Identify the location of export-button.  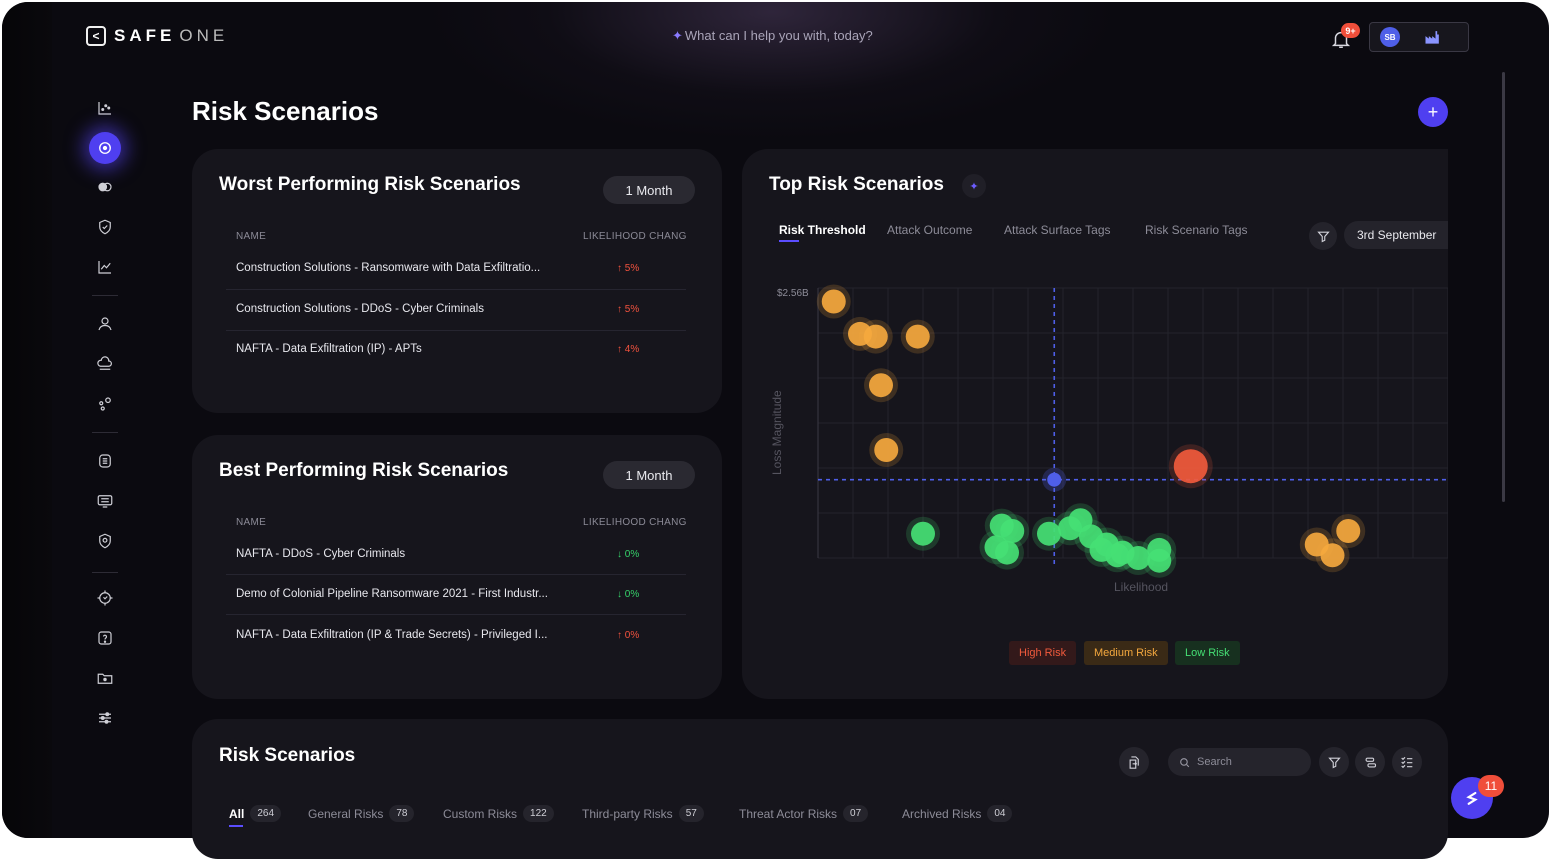
(1134, 762).